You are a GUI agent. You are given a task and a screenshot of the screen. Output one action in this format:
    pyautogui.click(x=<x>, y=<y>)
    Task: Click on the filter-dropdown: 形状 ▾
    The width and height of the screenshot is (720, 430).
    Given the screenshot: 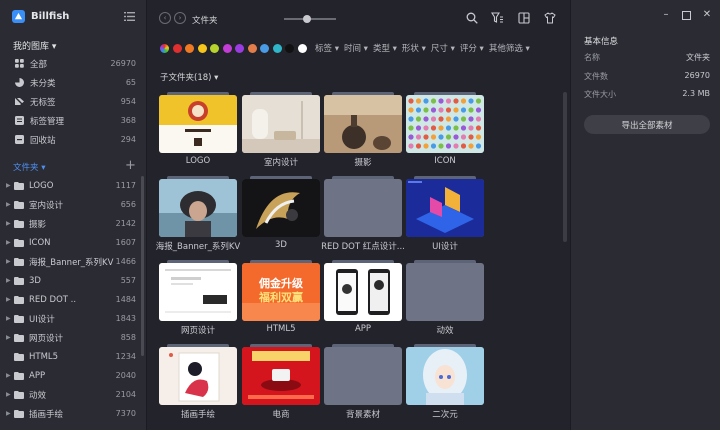 What is the action you would take?
    pyautogui.click(x=414, y=48)
    